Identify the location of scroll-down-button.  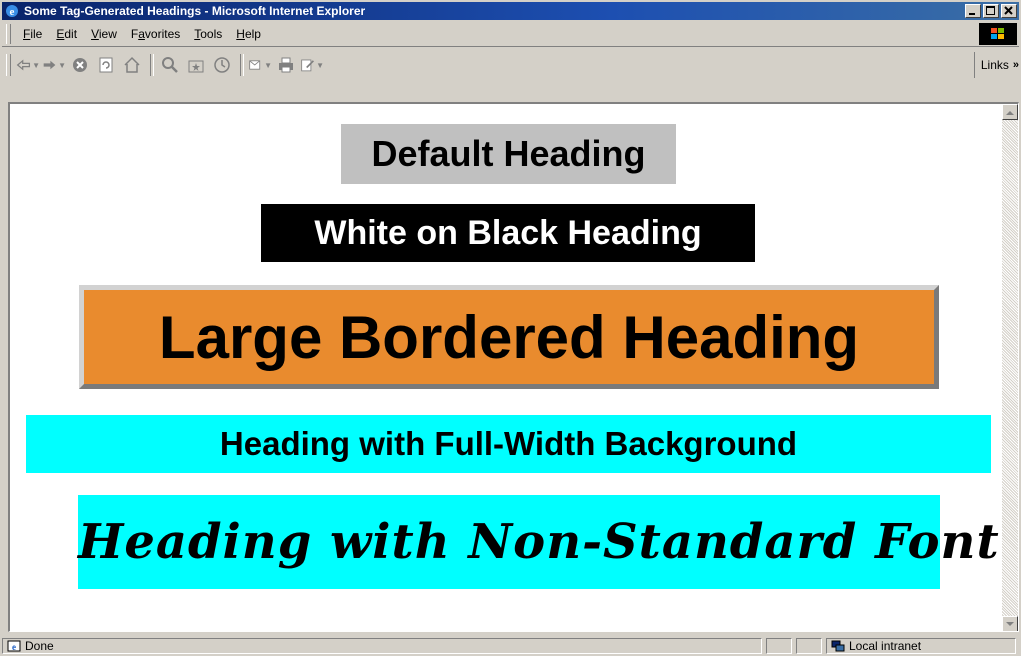
(1010, 623).